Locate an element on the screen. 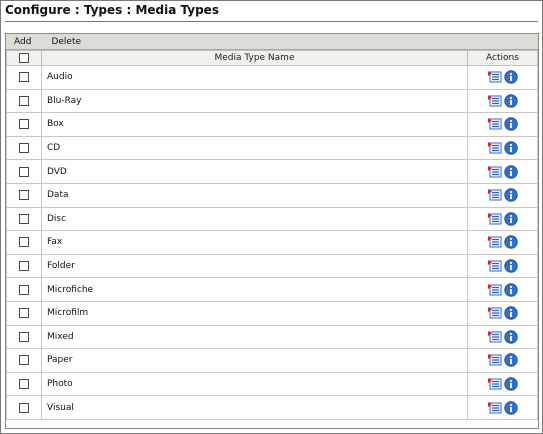 The width and height of the screenshot is (543, 434). table-row: DVD is located at coordinates (272, 171).